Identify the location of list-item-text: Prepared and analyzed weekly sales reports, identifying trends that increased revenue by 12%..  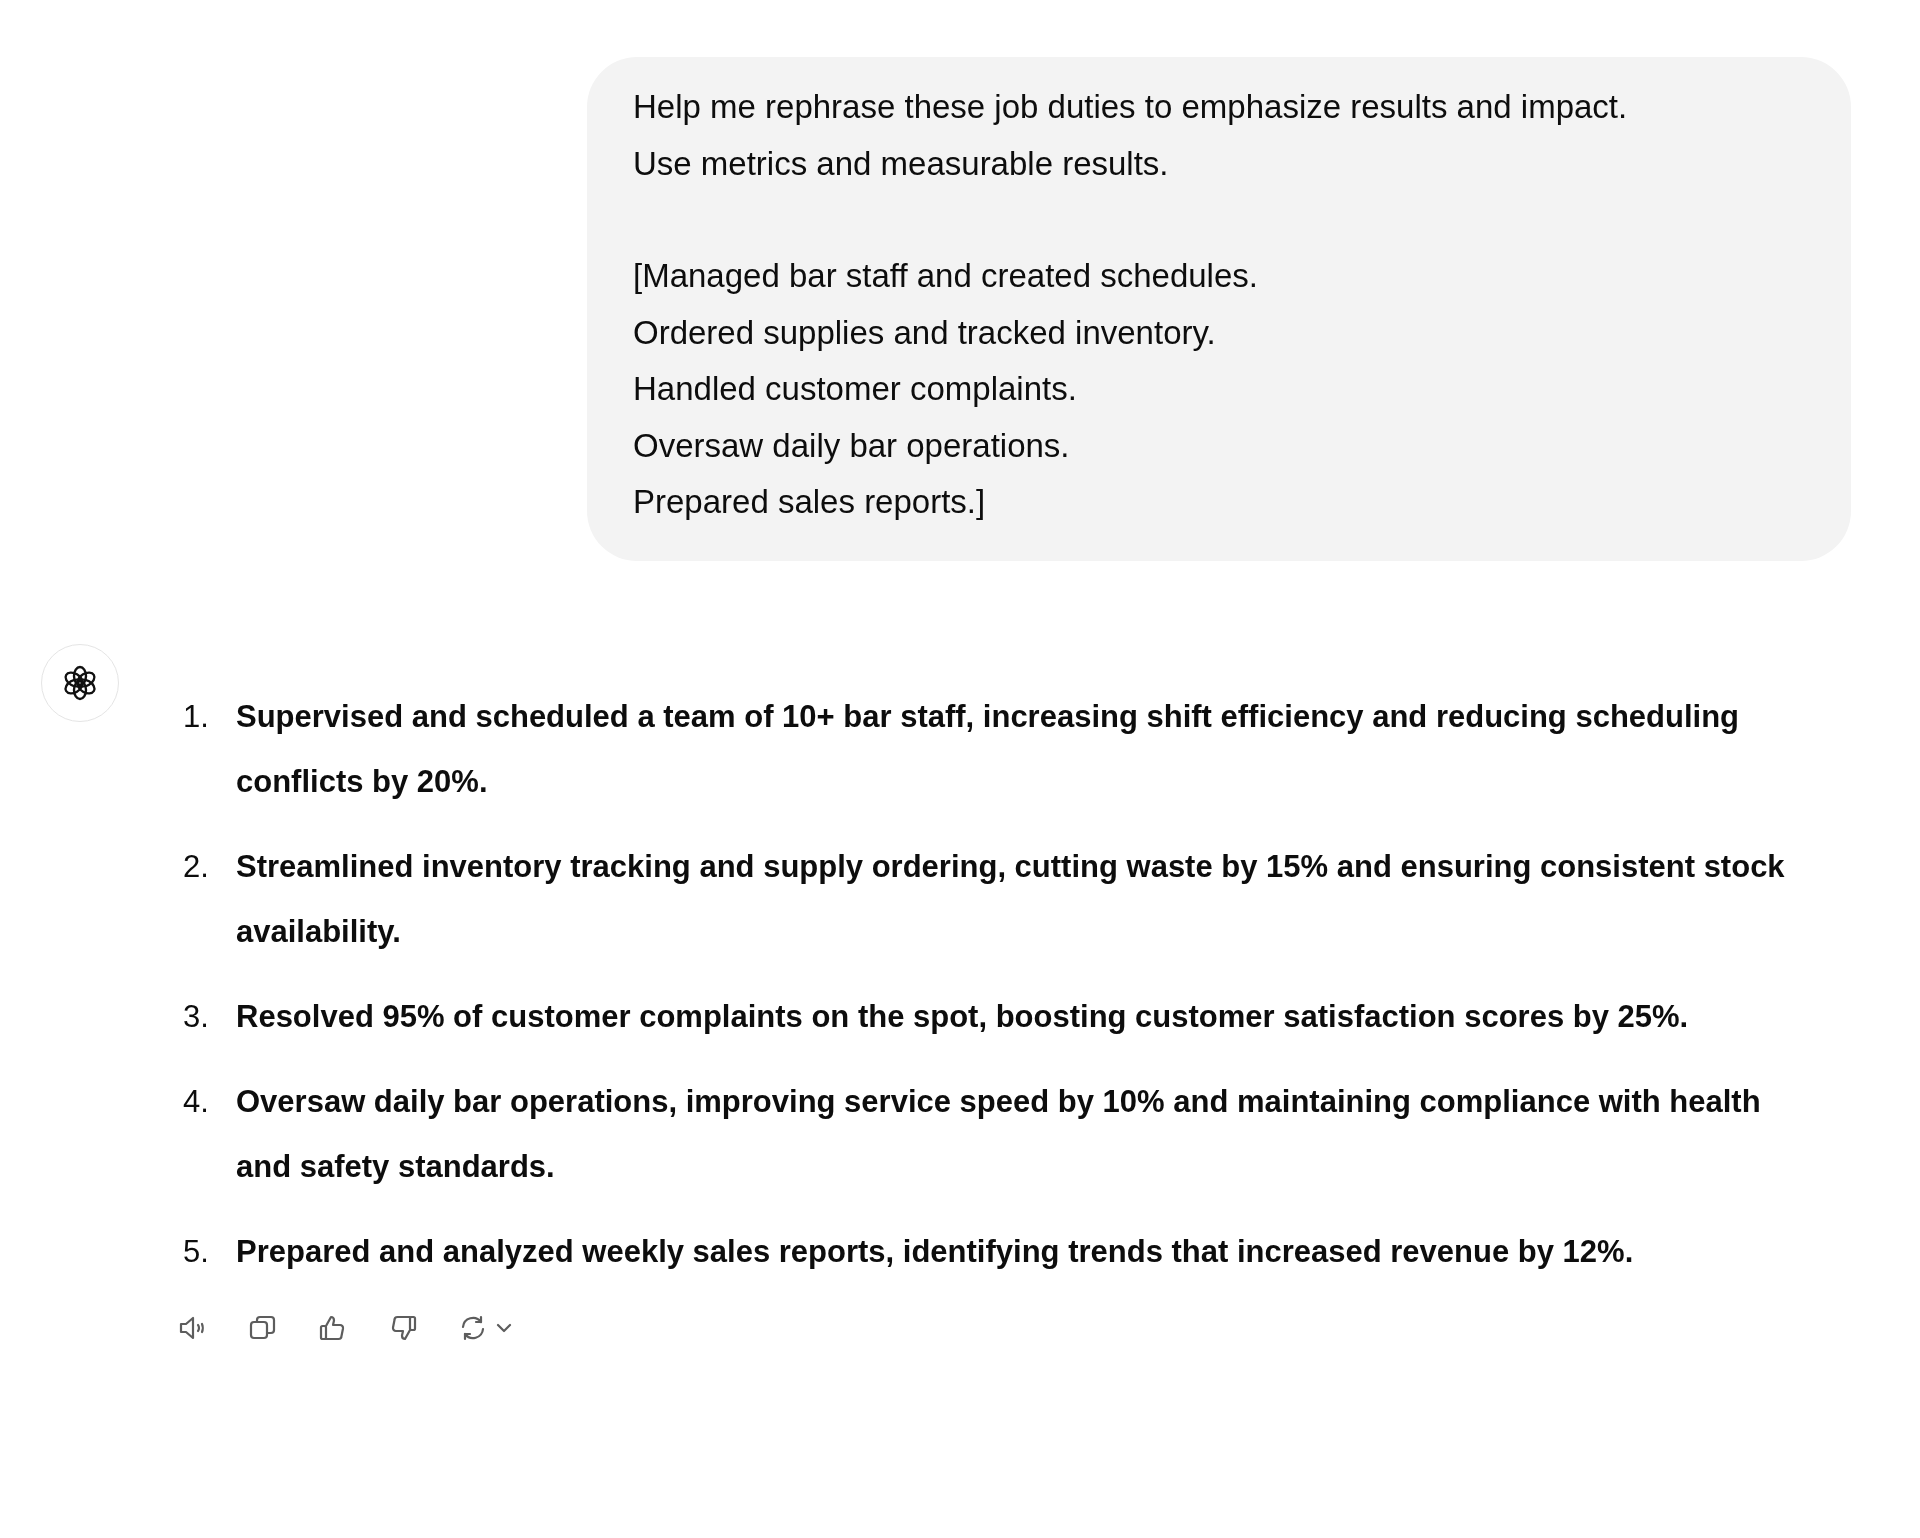
(935, 1251).